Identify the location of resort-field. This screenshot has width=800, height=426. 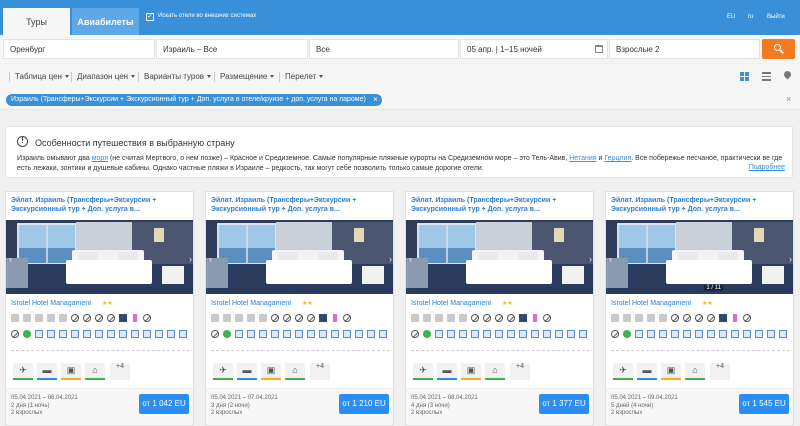
(384, 49).